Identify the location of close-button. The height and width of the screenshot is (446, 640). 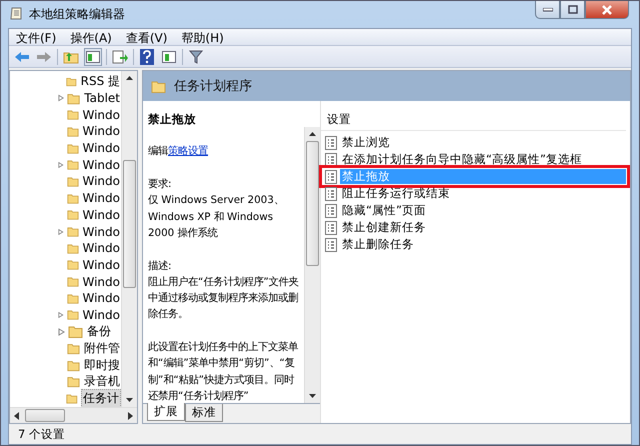
(607, 10).